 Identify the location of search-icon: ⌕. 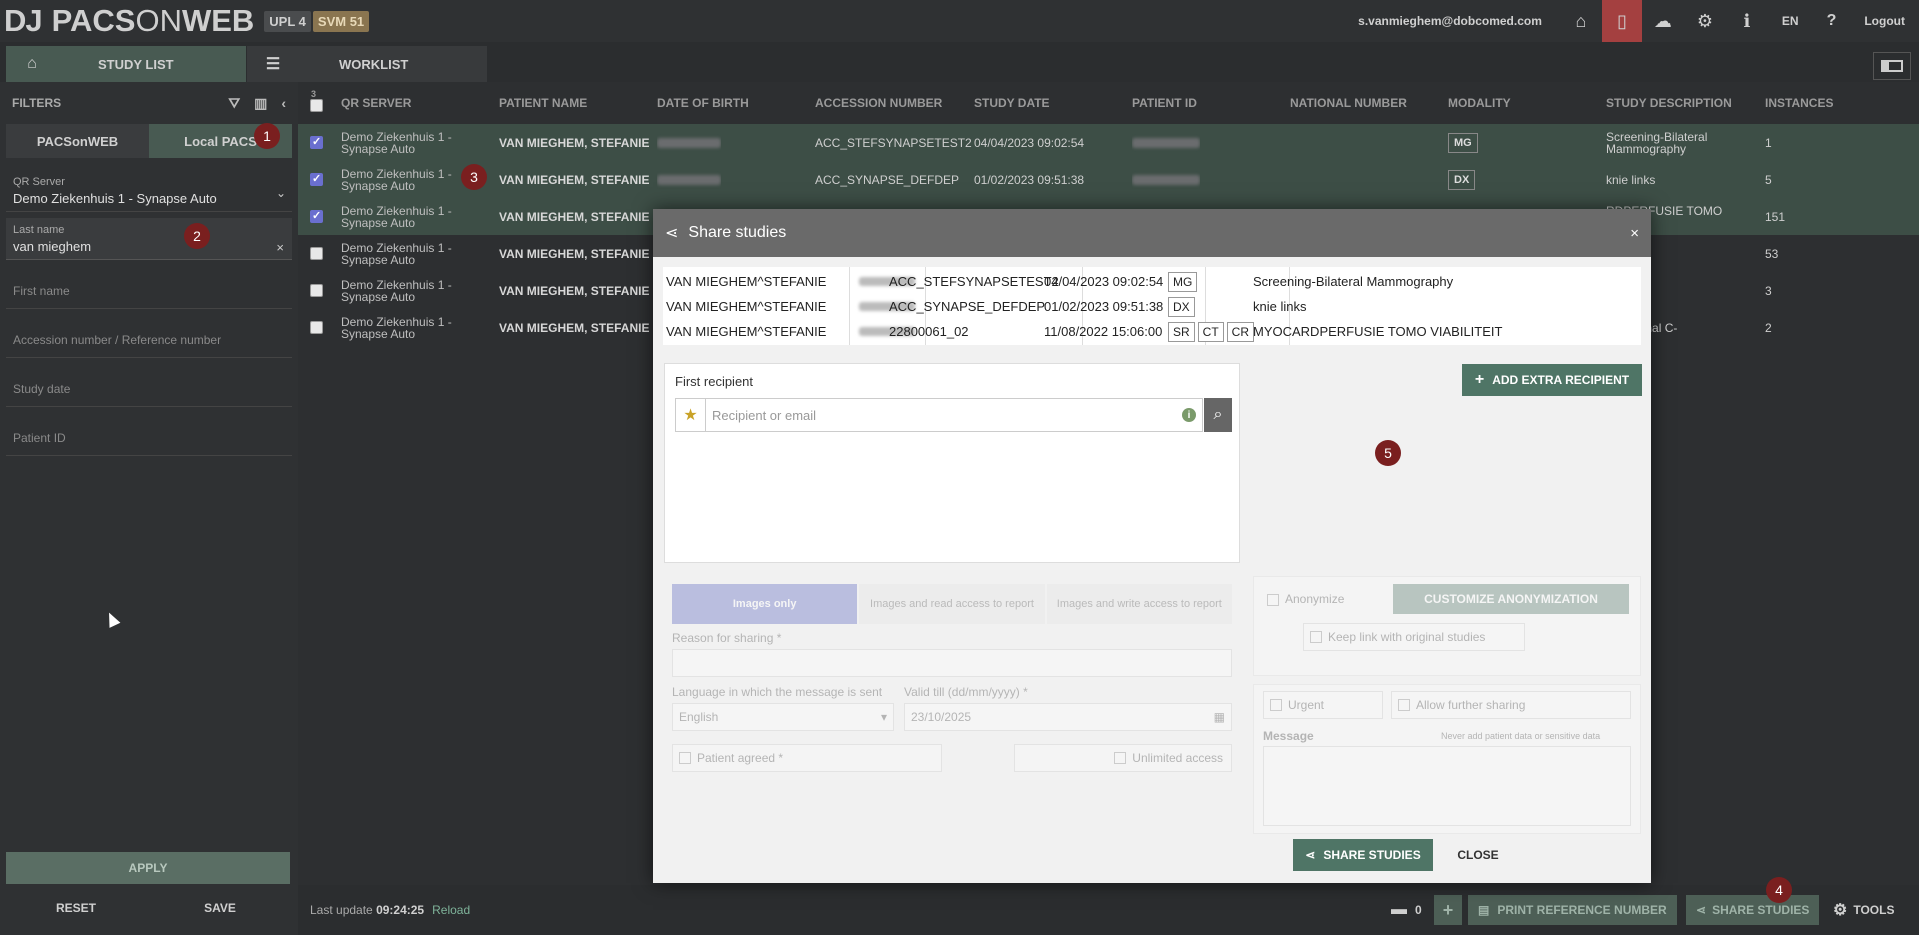
(1218, 415).